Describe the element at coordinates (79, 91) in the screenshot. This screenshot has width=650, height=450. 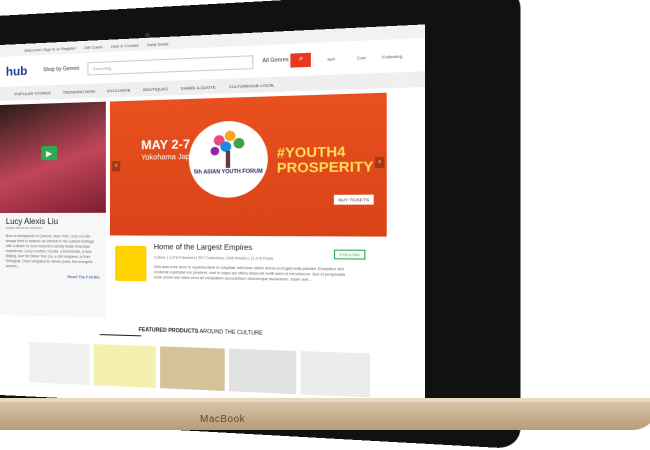
I see `nav-trending-now: TRENDING NOW` at that location.